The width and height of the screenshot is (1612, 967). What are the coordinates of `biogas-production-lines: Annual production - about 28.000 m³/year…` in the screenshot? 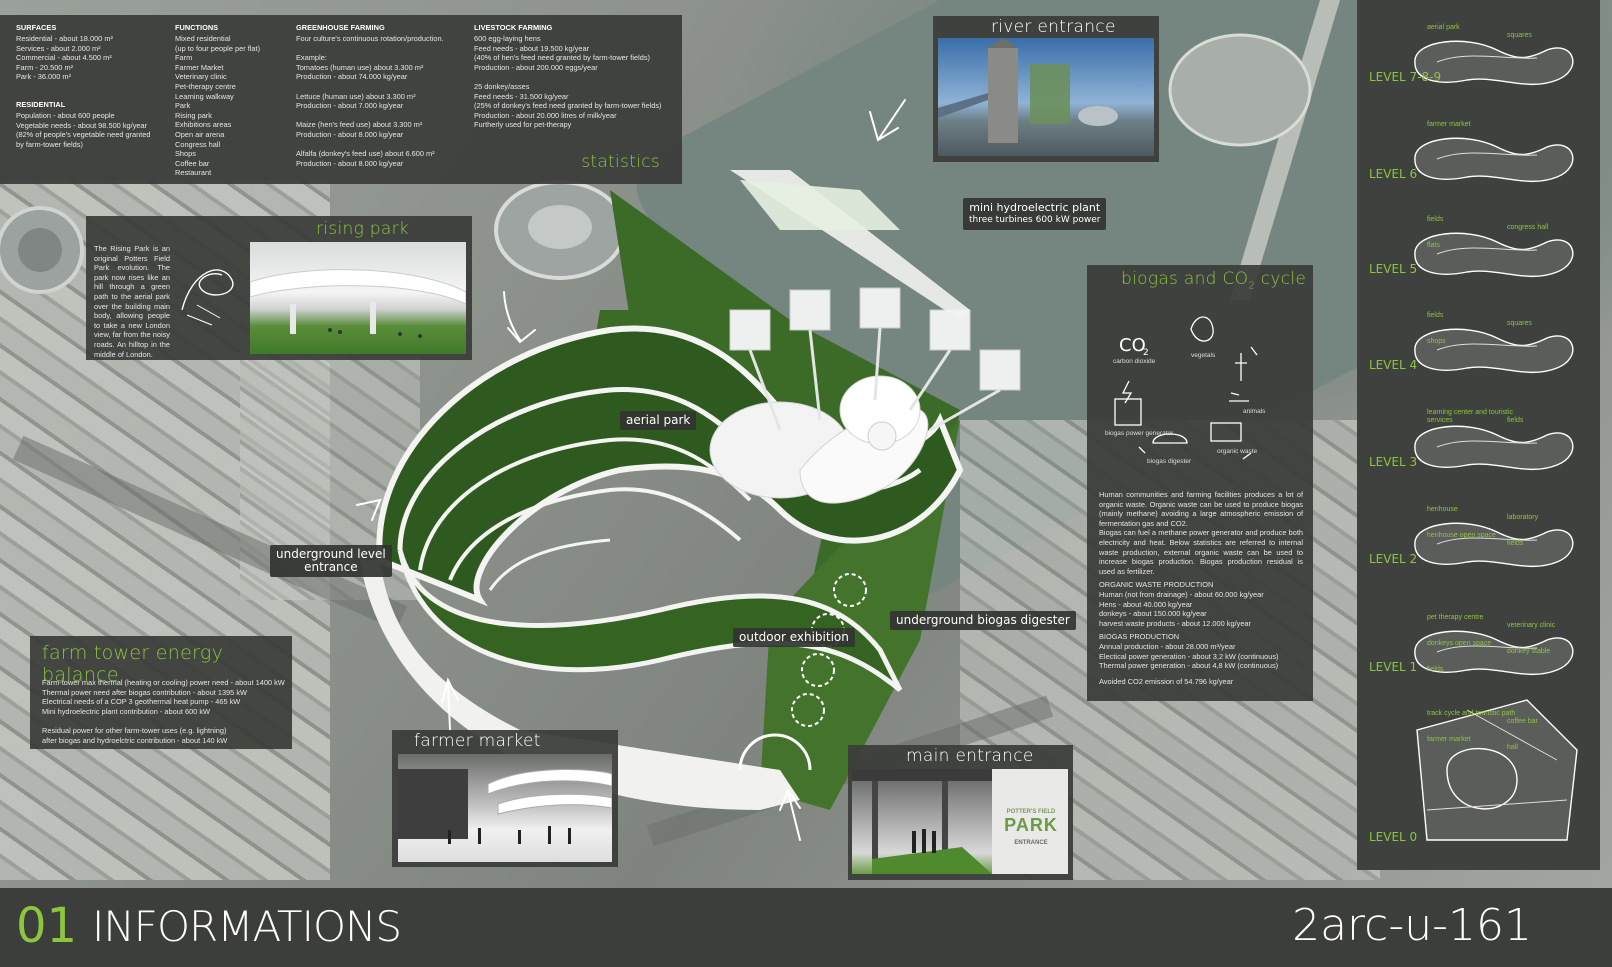 It's located at (1189, 656).